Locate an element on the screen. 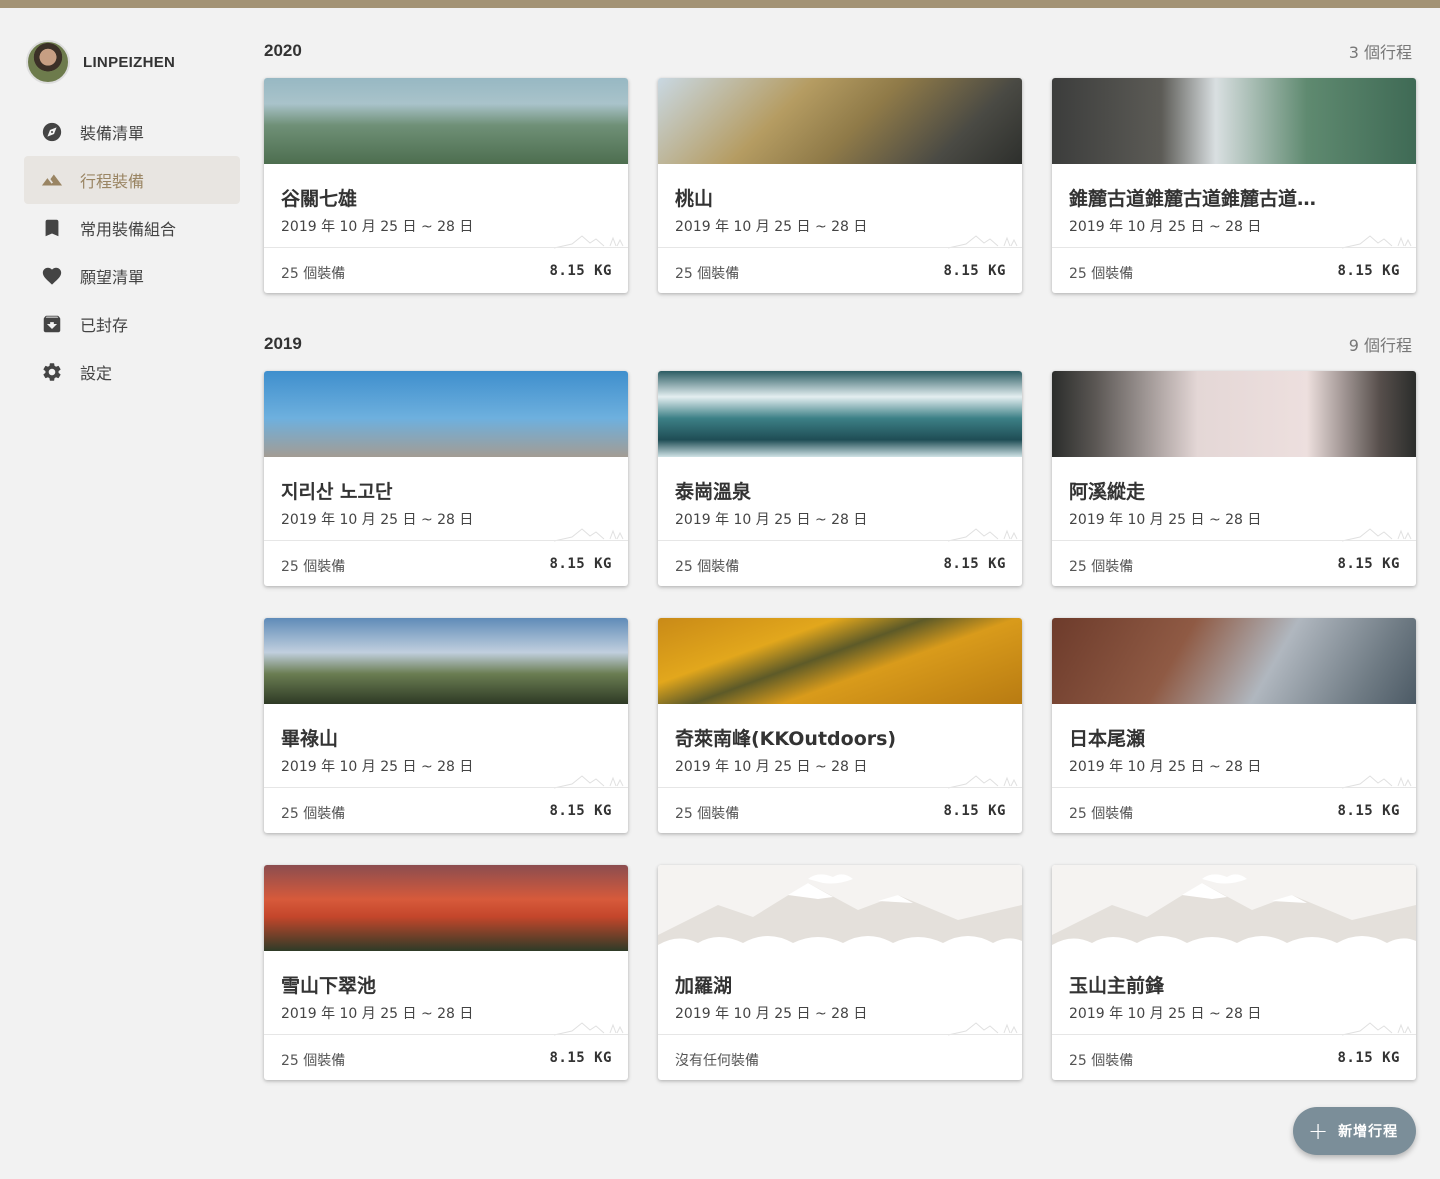  trip-title: 玉山主前鋒 is located at coordinates (1117, 986).